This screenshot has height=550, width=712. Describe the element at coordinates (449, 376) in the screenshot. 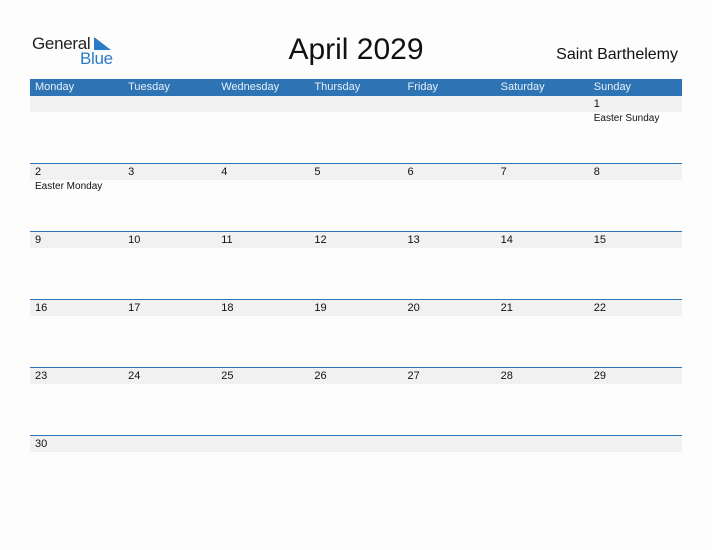

I see `day-cell: 27` at that location.